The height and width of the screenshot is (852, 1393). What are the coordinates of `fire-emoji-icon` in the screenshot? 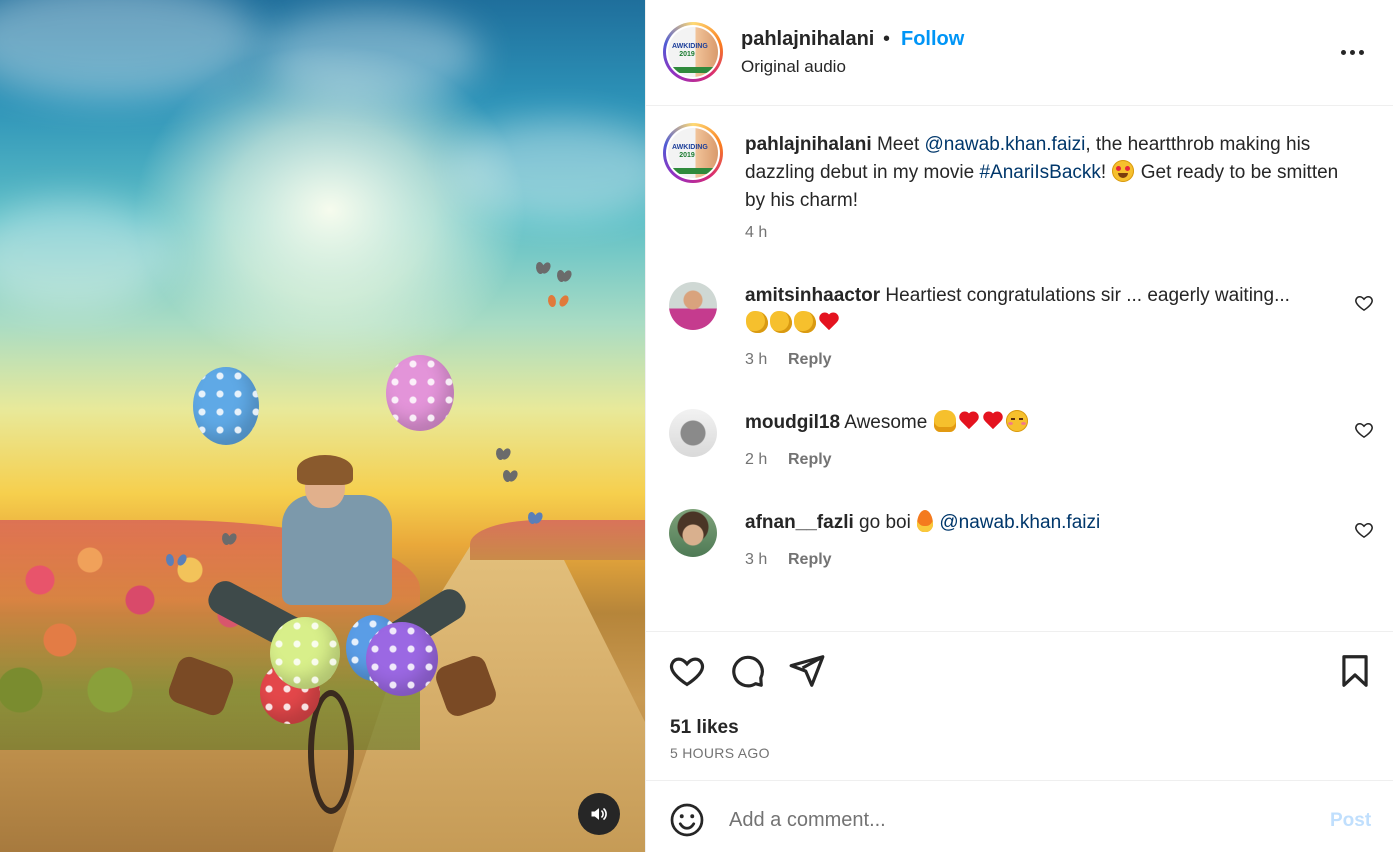 It's located at (925, 521).